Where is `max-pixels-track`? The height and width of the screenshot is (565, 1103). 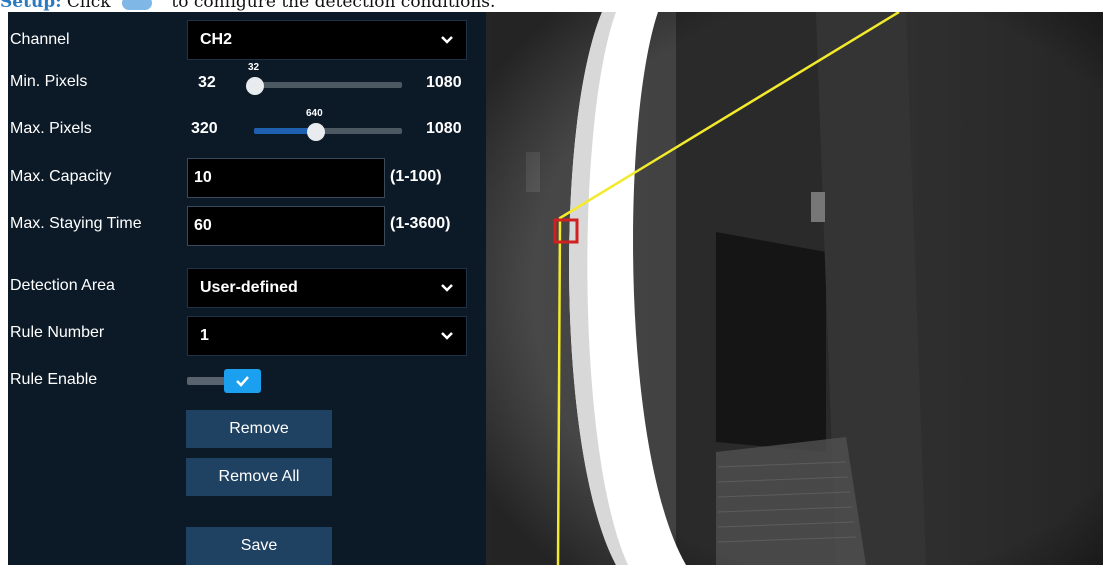 max-pixels-track is located at coordinates (328, 131).